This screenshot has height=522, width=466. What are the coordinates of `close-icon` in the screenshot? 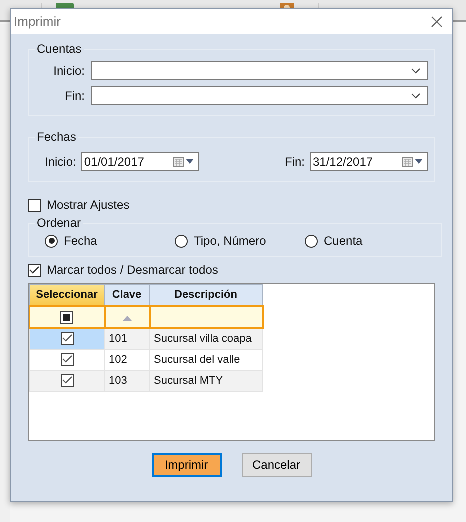 It's located at (437, 22).